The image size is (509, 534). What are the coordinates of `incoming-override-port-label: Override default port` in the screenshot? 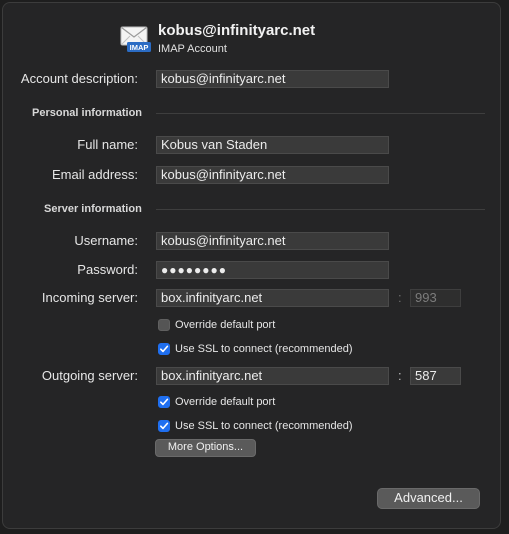 It's located at (225, 325).